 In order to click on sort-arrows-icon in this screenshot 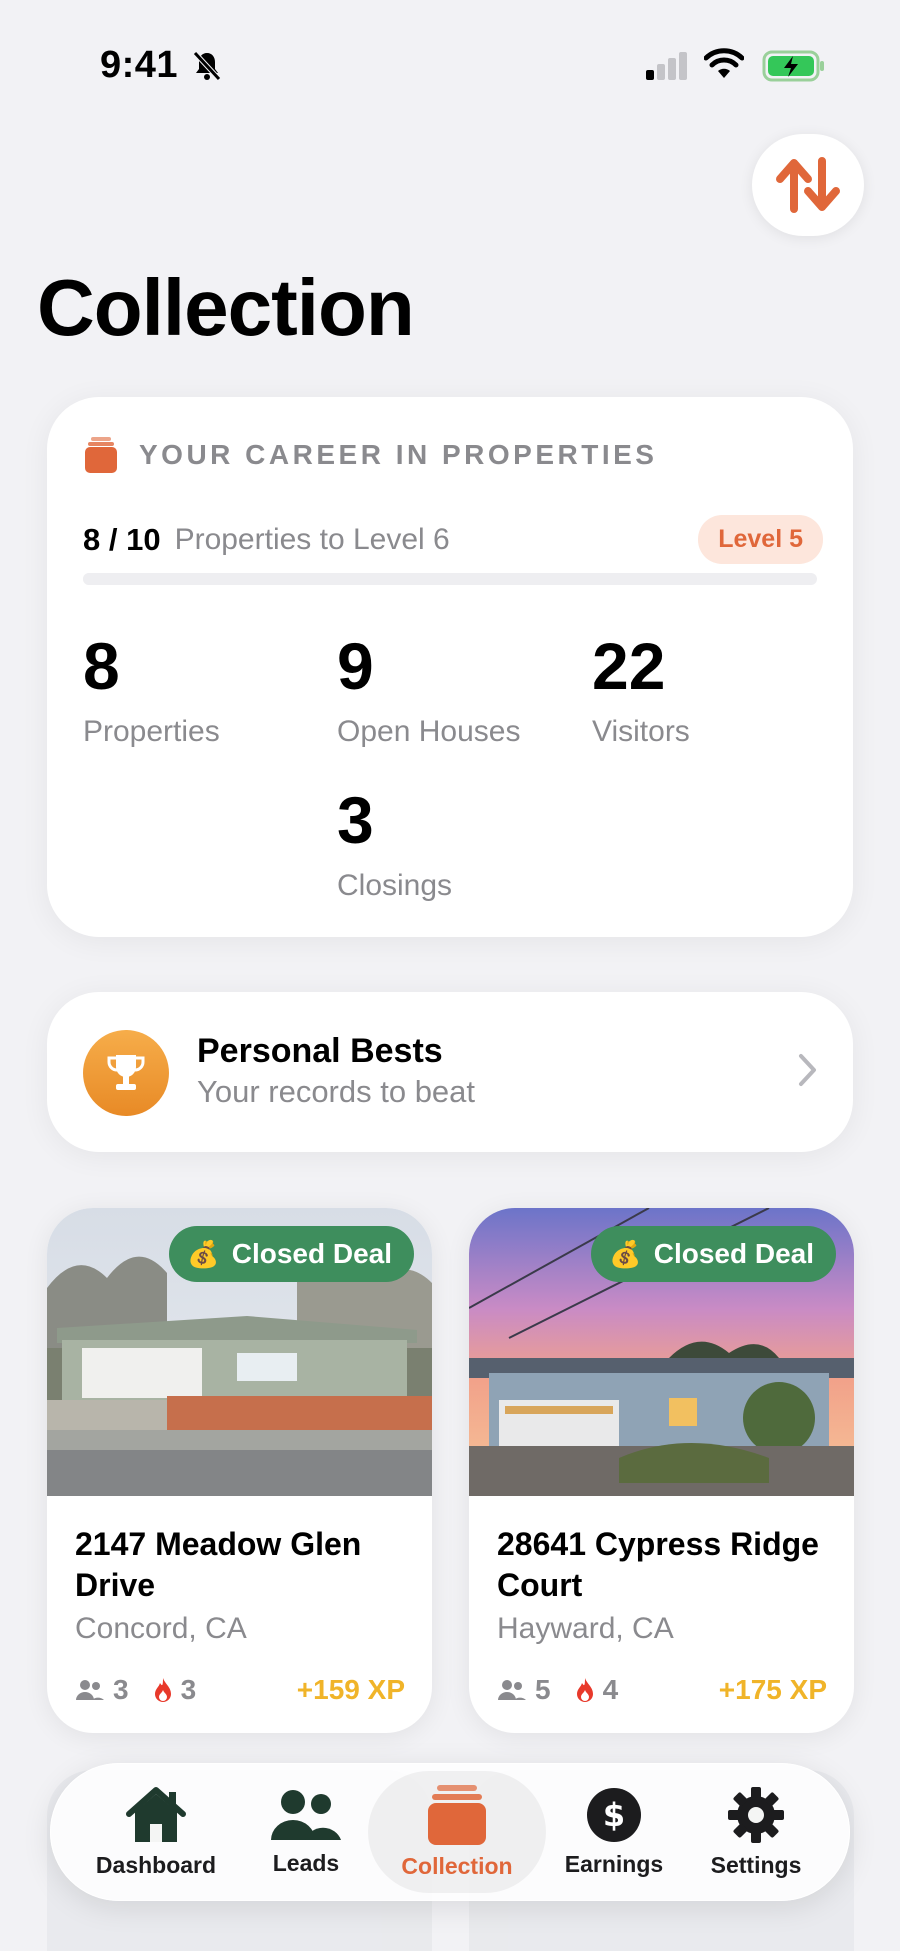, I will do `click(808, 185)`.